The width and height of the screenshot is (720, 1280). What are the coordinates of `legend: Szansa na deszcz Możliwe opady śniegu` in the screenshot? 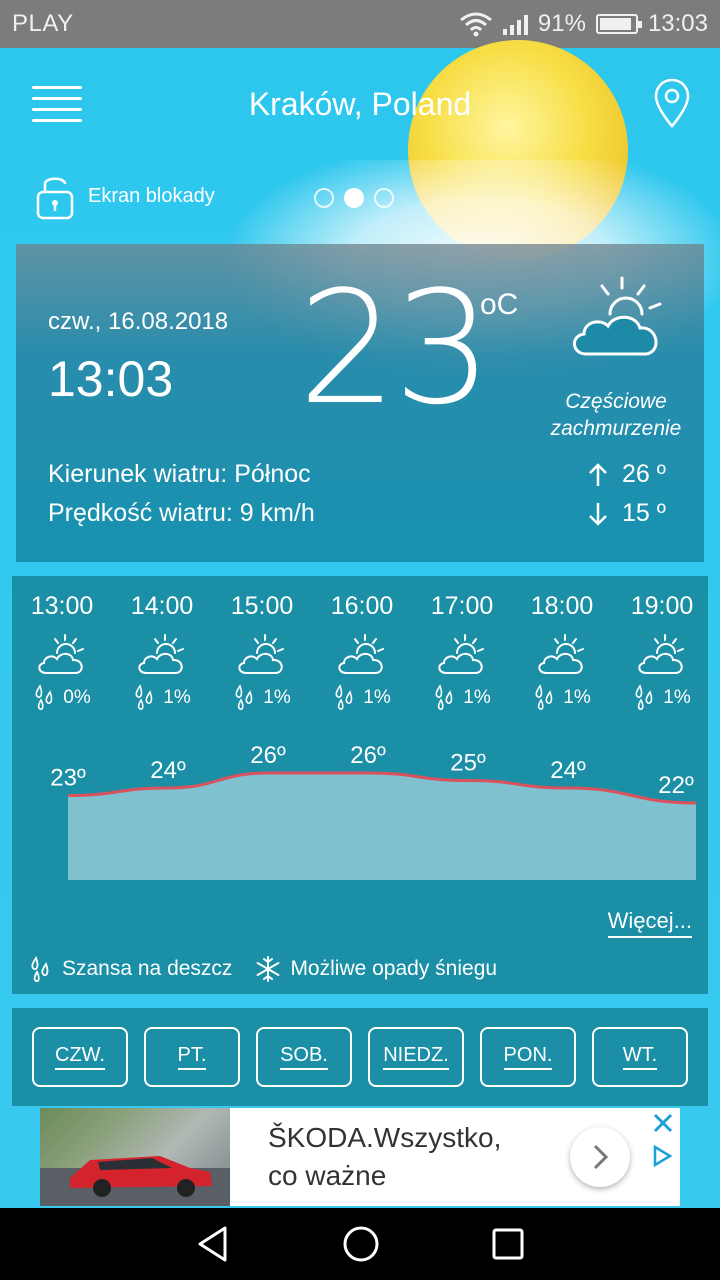 It's located at (262, 969).